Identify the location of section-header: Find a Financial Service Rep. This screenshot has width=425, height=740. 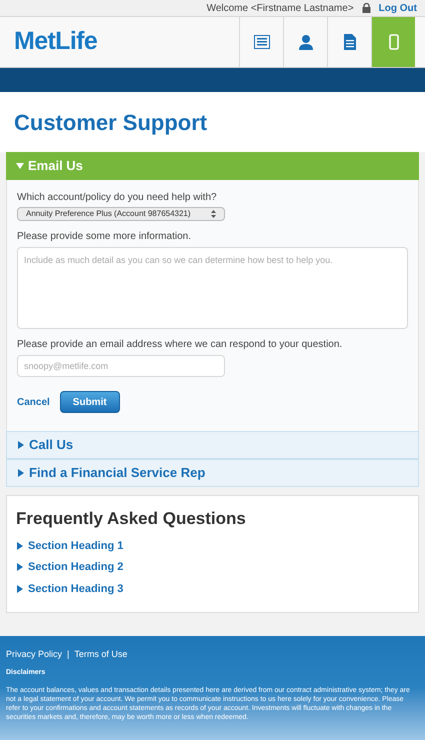
(212, 473).